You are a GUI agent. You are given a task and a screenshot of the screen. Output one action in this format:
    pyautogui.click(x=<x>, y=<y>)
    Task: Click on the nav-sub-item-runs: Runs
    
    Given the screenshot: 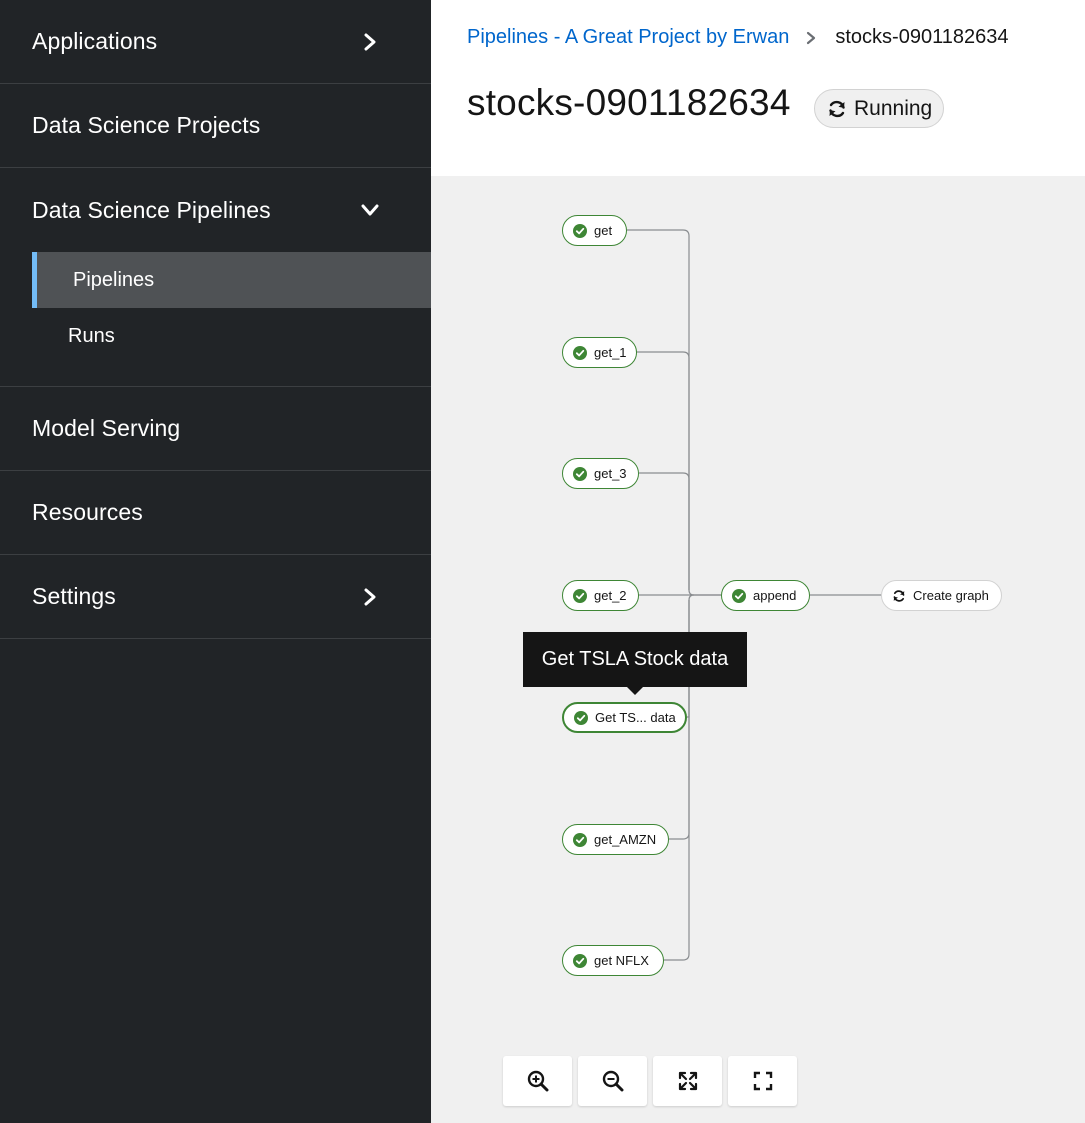 What is the action you would take?
    pyautogui.click(x=215, y=336)
    